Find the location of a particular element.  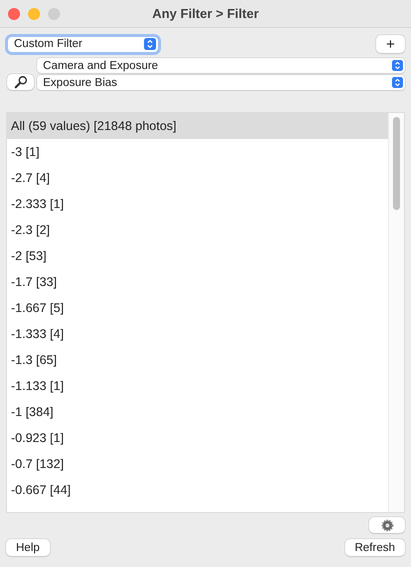

scrollbar-thumb is located at coordinates (396, 163).